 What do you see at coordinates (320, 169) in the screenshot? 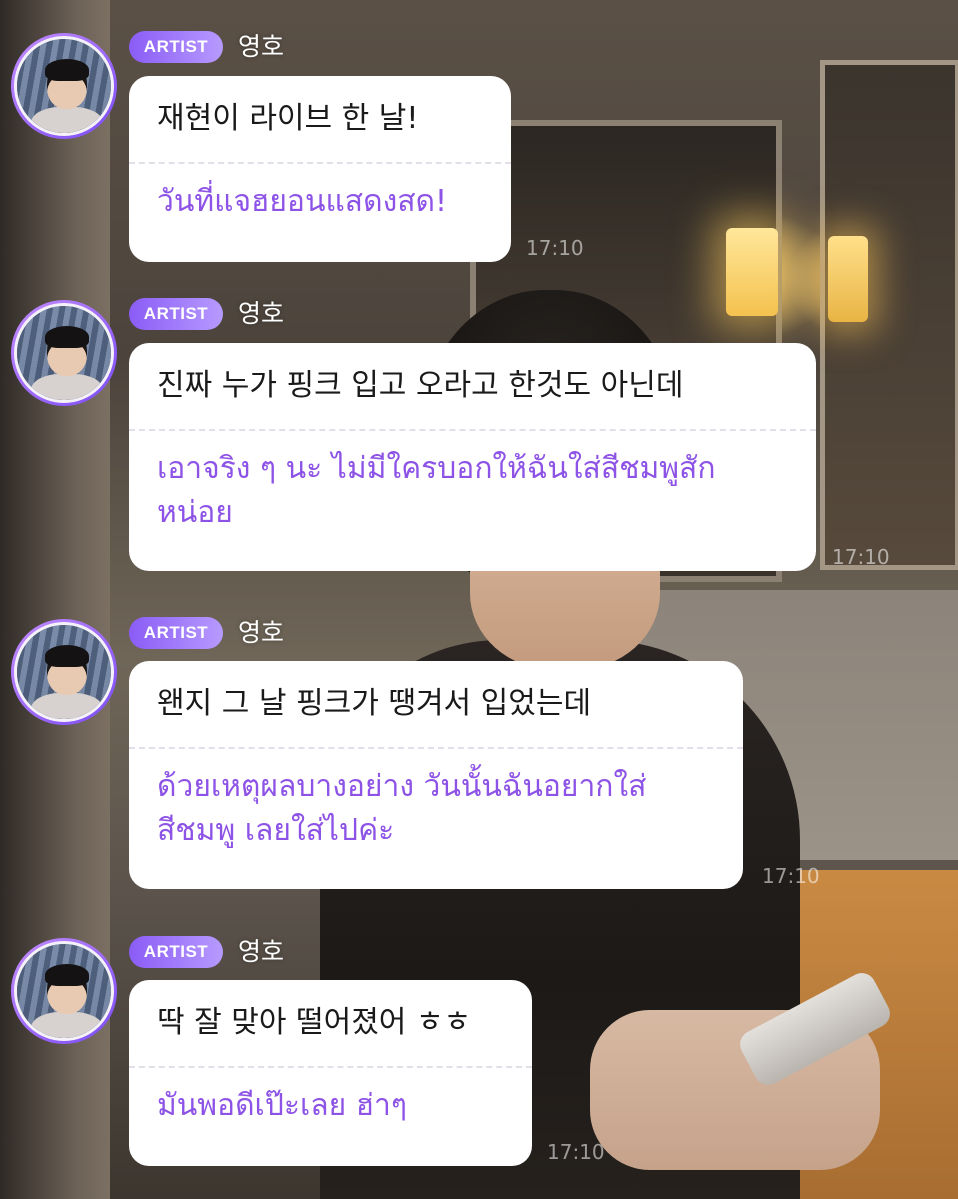
I see `message-bubble: 재현이 라이브 한 날! วันที่แจฮยอนแสดงสด!` at bounding box center [320, 169].